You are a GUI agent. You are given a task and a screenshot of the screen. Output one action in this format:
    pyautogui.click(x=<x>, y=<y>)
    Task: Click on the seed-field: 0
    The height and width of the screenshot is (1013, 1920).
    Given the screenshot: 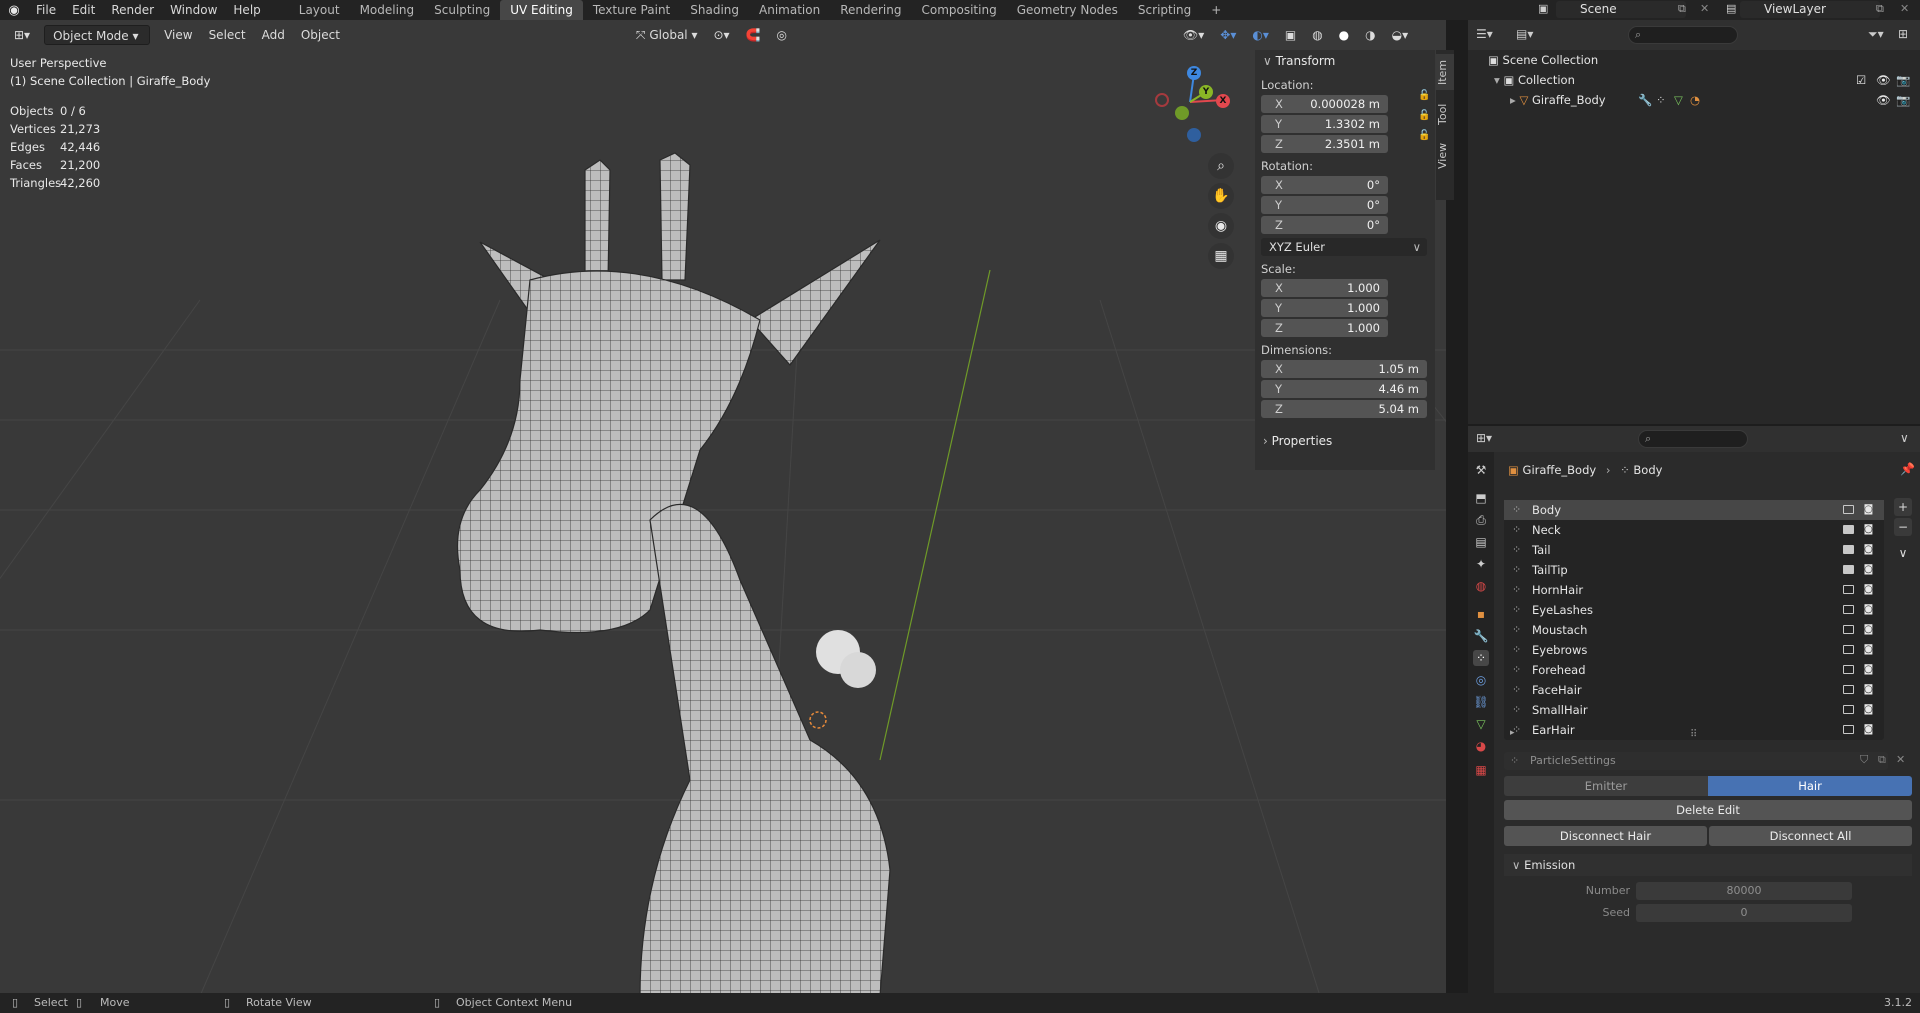 What is the action you would take?
    pyautogui.click(x=1744, y=913)
    